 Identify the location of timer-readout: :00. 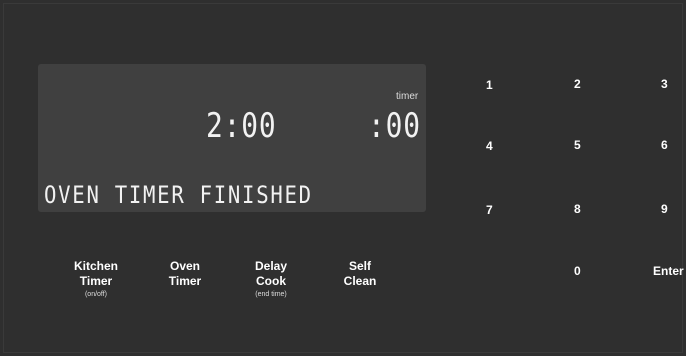
(394, 126).